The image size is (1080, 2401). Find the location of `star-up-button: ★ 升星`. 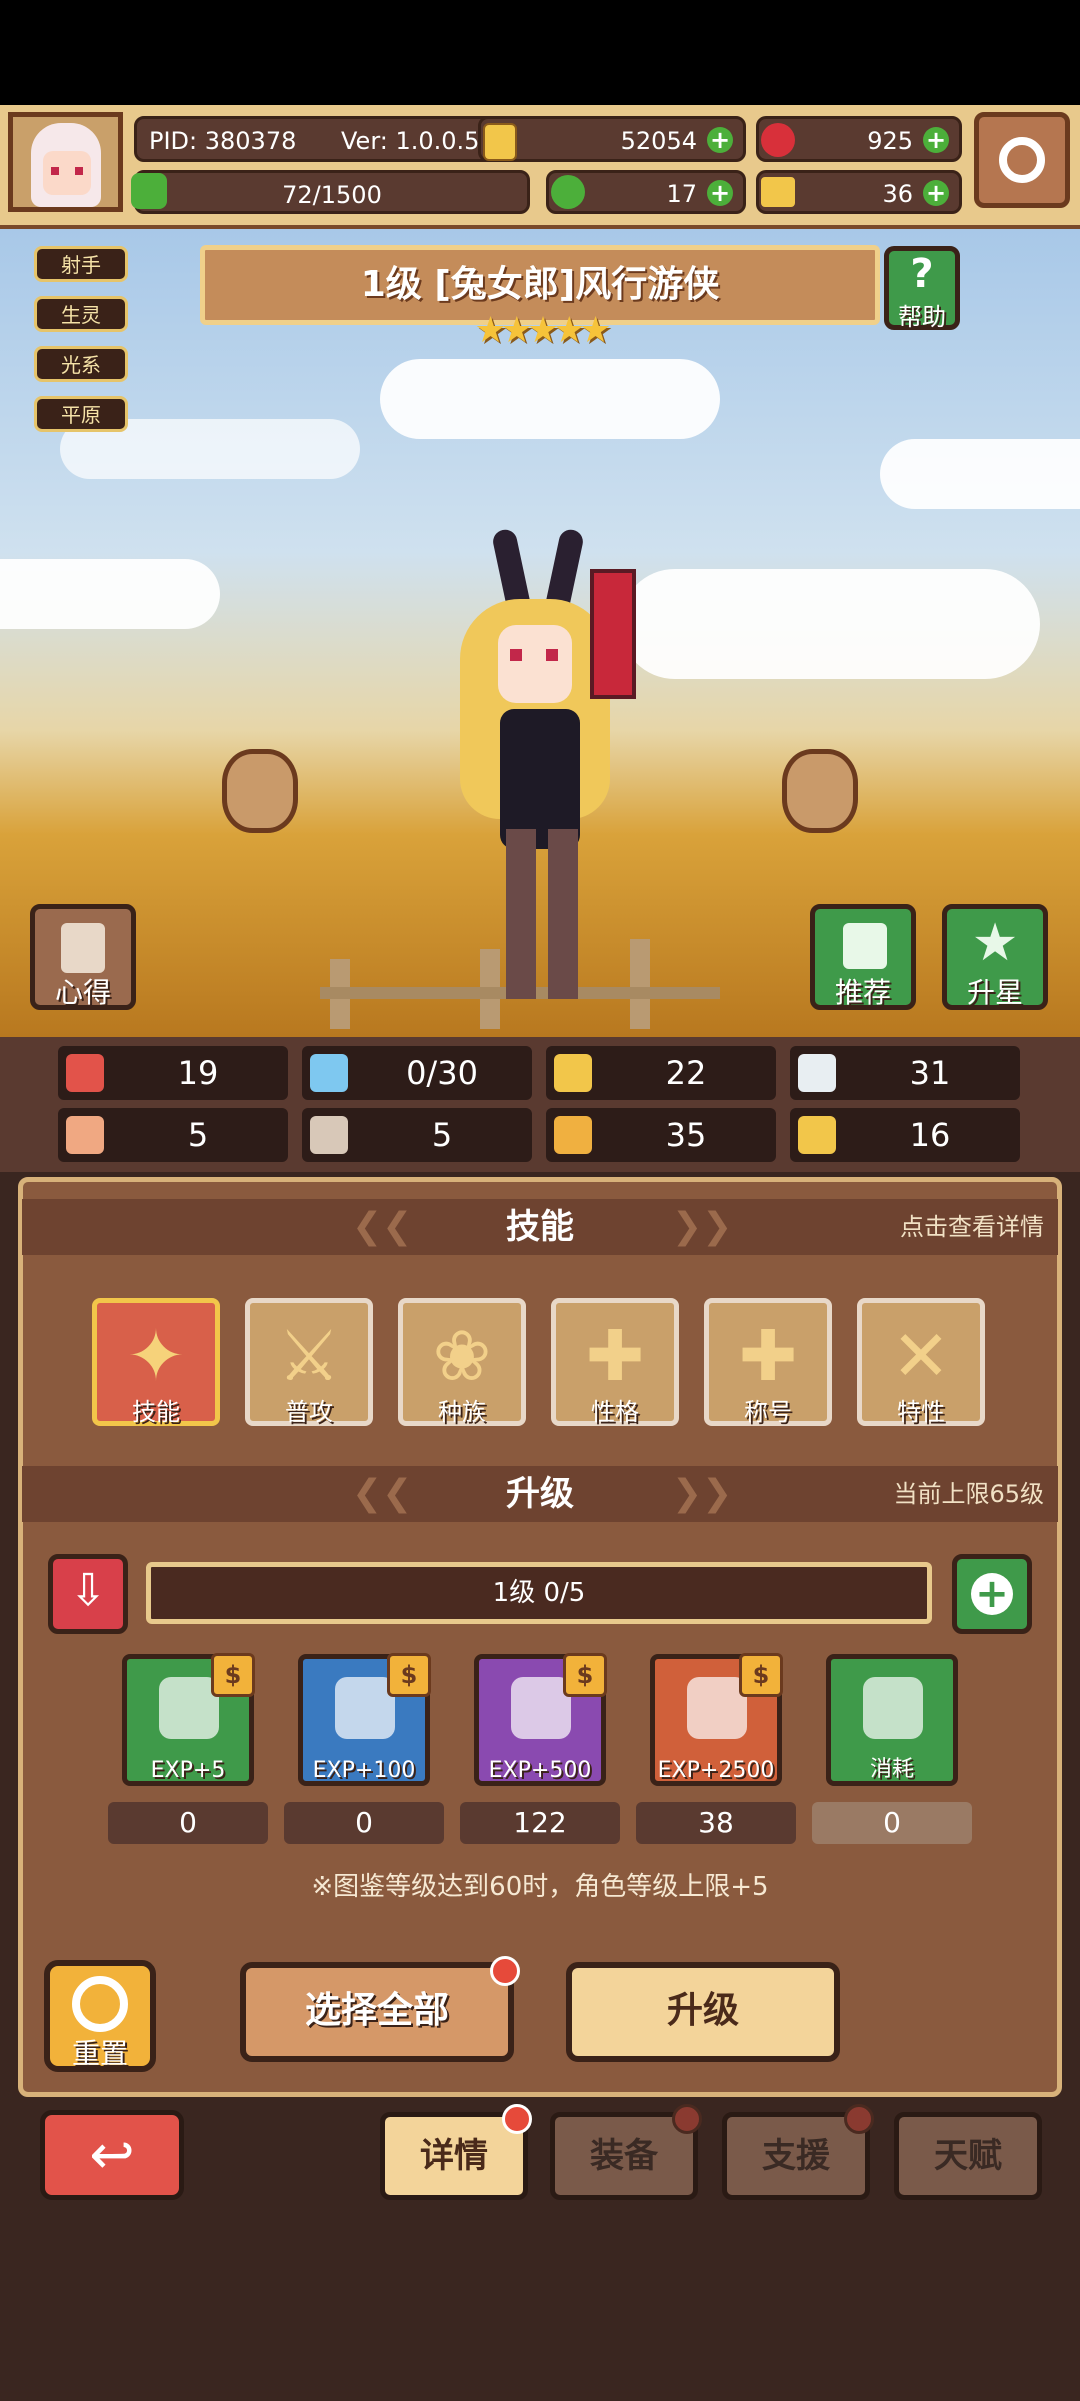

star-up-button: ★ 升星 is located at coordinates (995, 957).